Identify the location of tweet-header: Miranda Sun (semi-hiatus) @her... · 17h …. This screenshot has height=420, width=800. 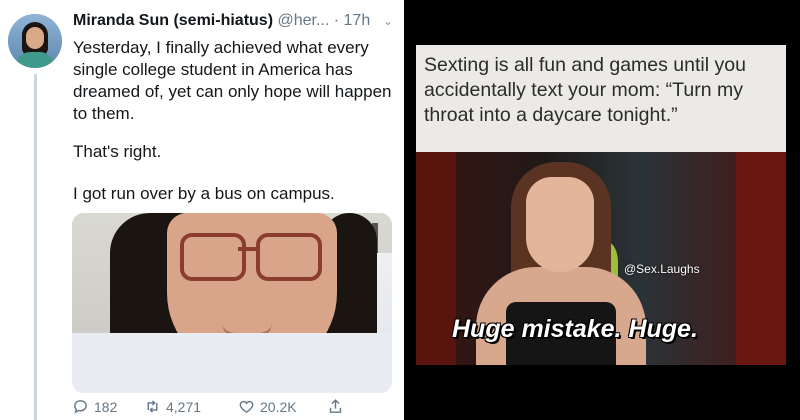
(233, 23).